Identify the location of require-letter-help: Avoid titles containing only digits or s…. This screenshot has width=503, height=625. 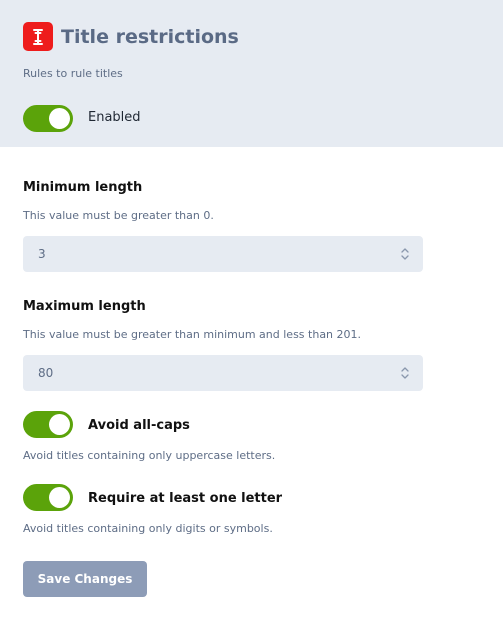
(148, 528).